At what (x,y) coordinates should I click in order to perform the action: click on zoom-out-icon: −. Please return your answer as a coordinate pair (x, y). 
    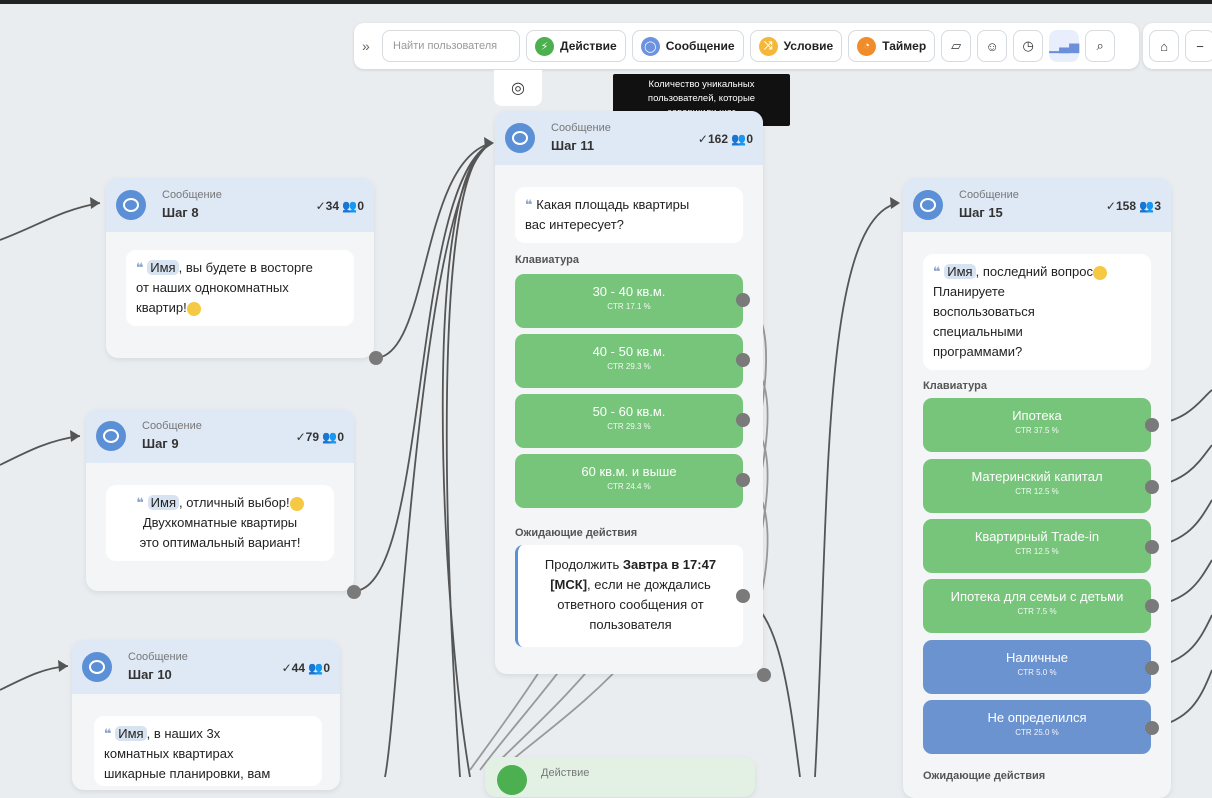
    Looking at the image, I should click on (1198, 46).